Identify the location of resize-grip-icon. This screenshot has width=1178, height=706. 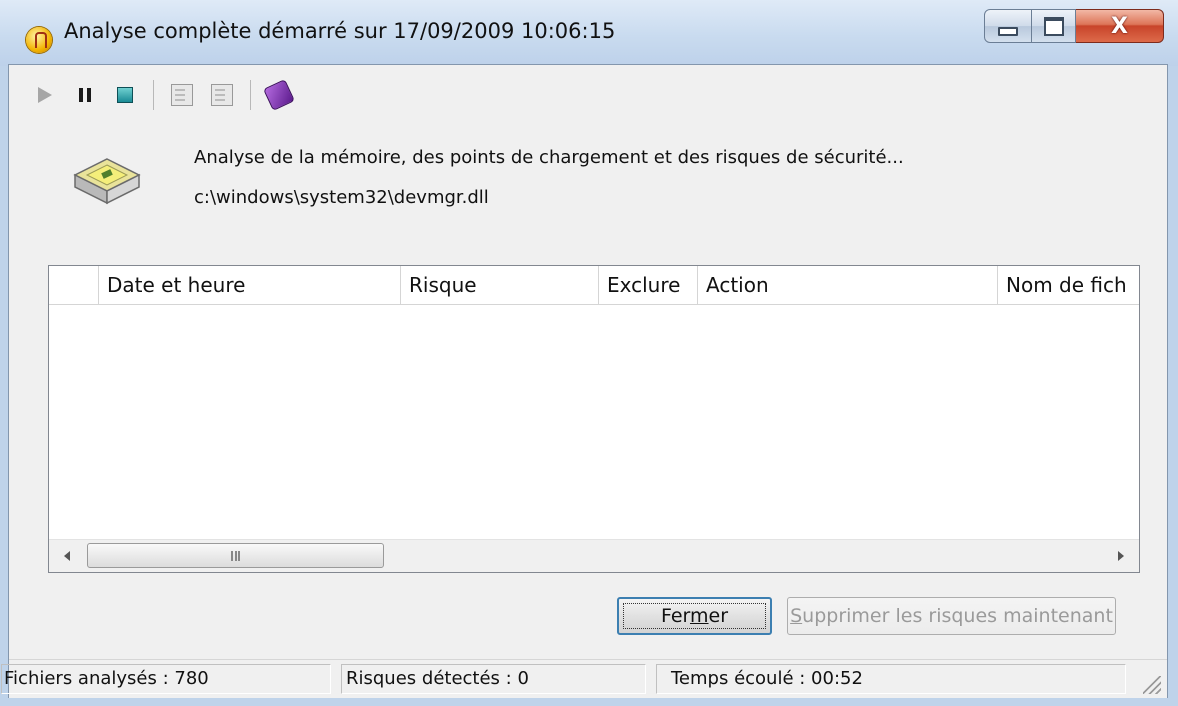
(1152, 685).